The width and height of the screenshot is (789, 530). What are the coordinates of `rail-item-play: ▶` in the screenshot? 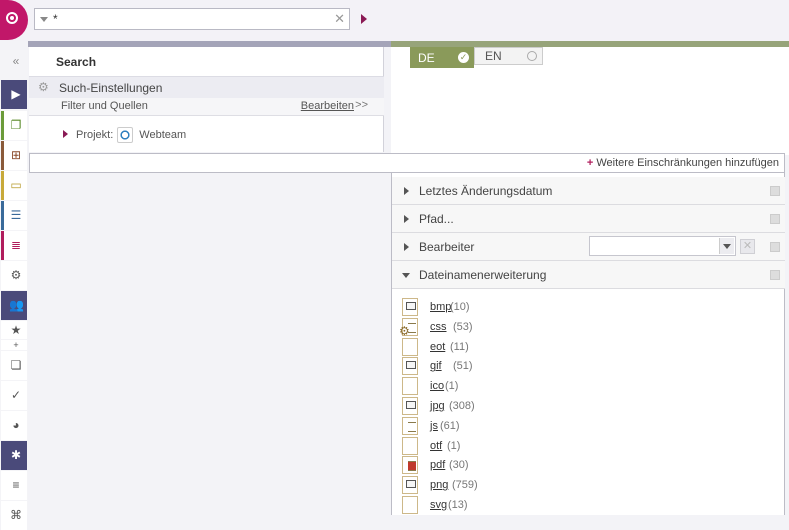 It's located at (14, 94).